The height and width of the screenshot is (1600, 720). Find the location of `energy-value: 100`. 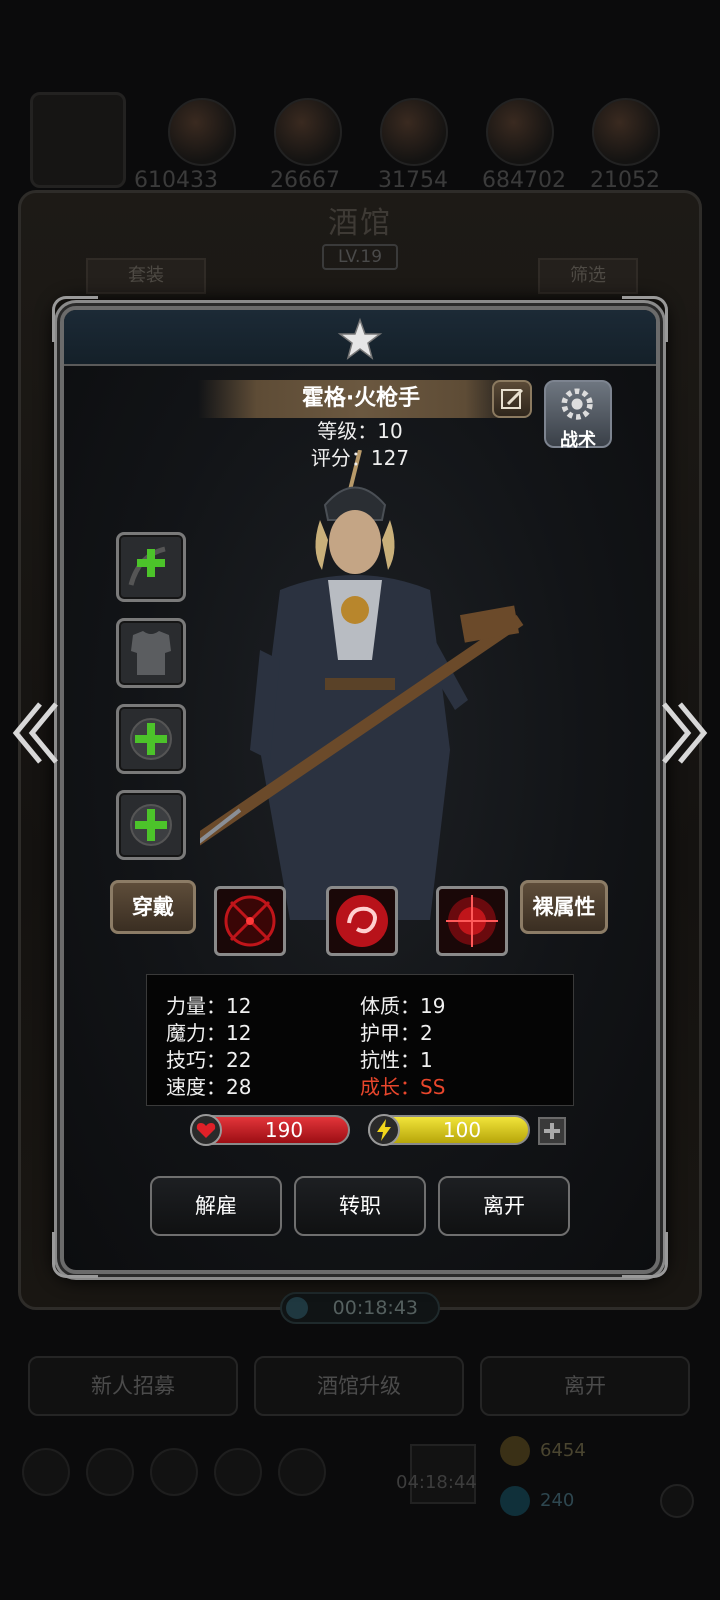

energy-value: 100 is located at coordinates (462, 1130).